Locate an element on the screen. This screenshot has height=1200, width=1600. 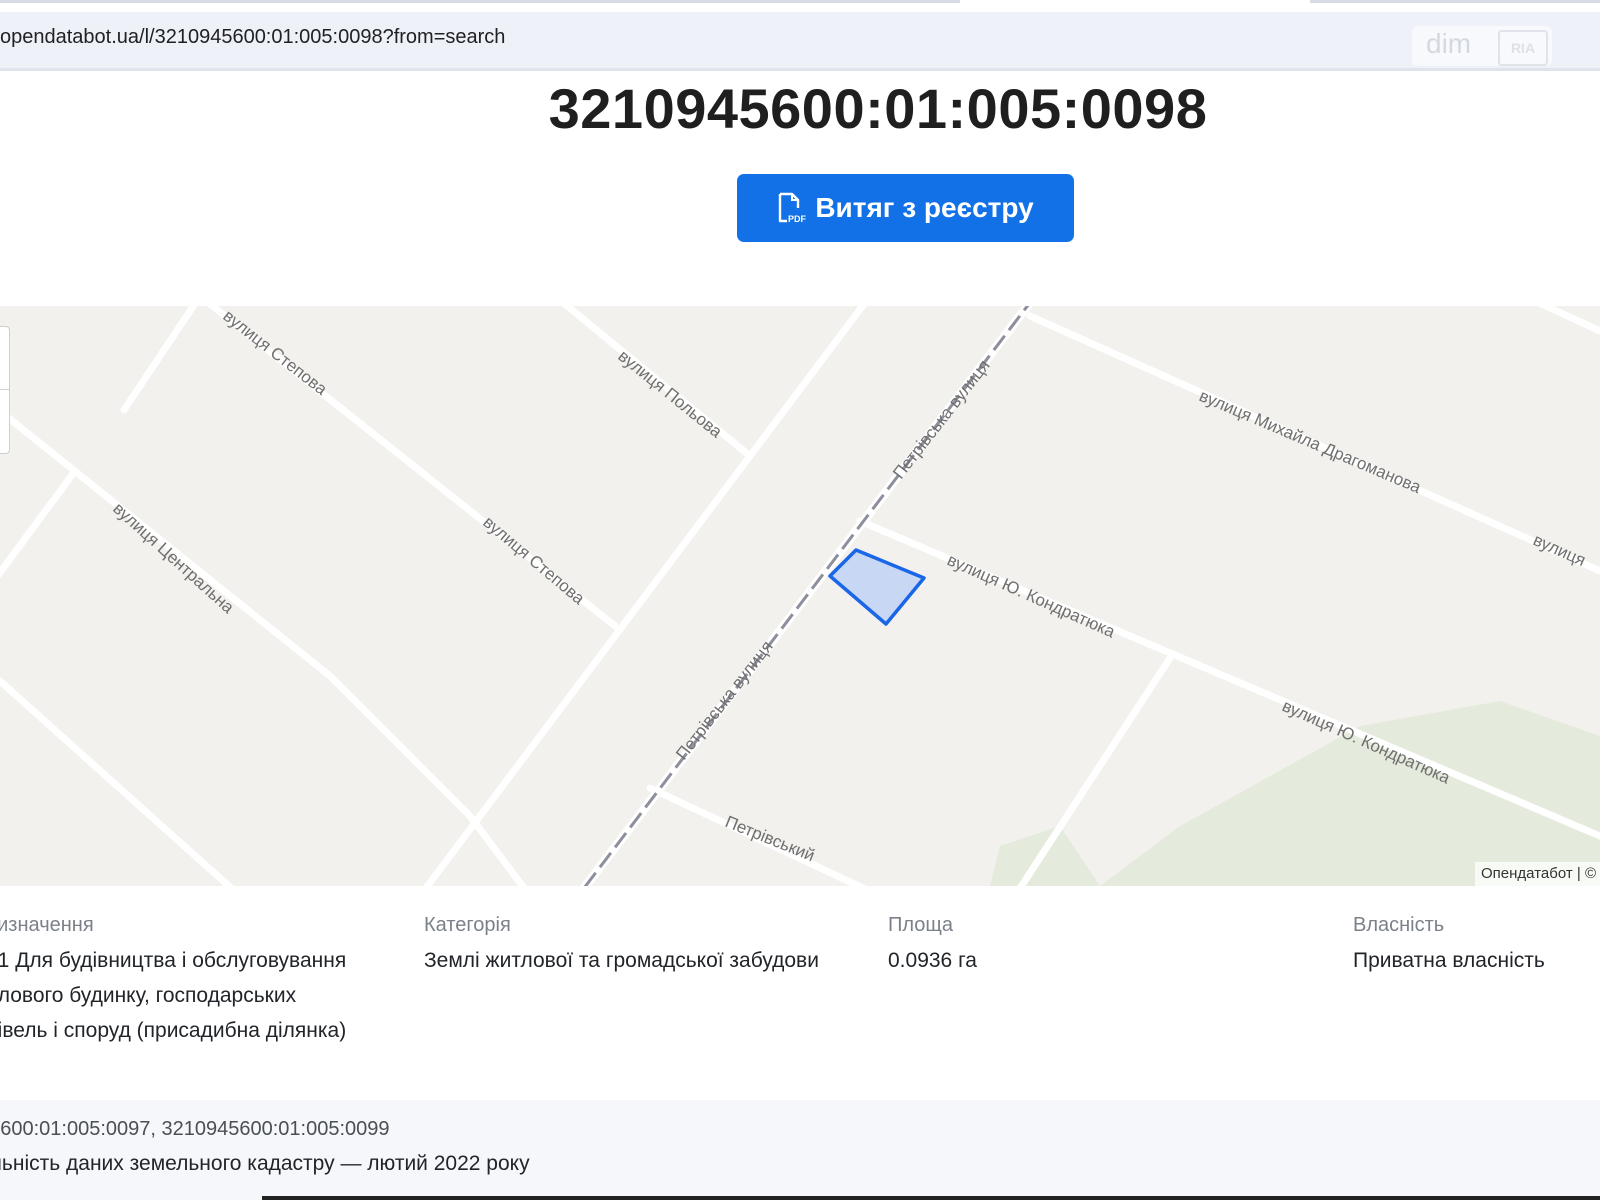
pdf-file-icon: PDF is located at coordinates (793, 208).